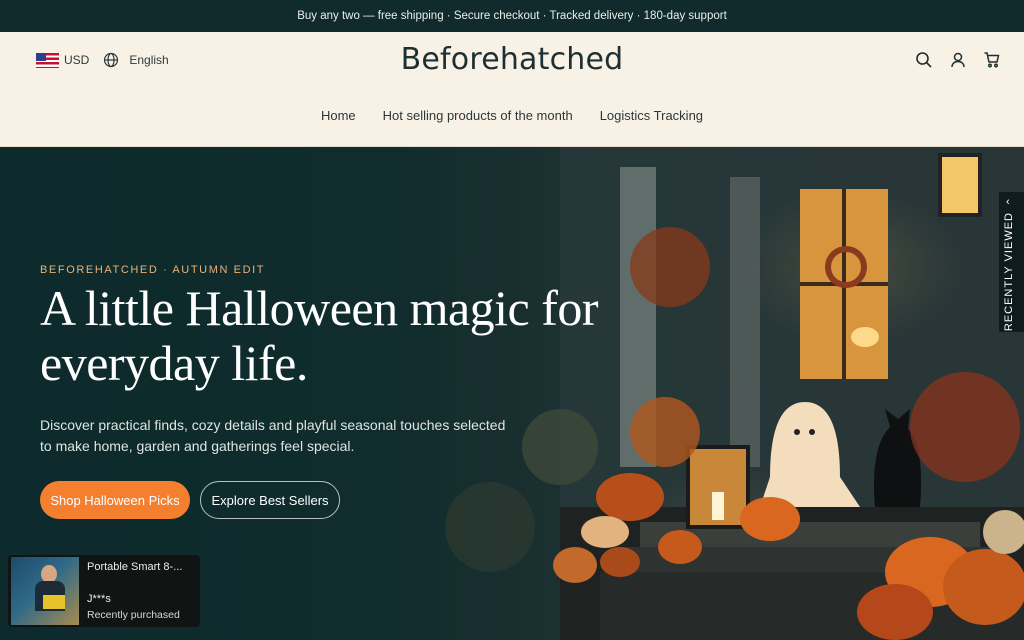  I want to click on explore-best-sellers-button: Explore Best Sellers, so click(270, 500).